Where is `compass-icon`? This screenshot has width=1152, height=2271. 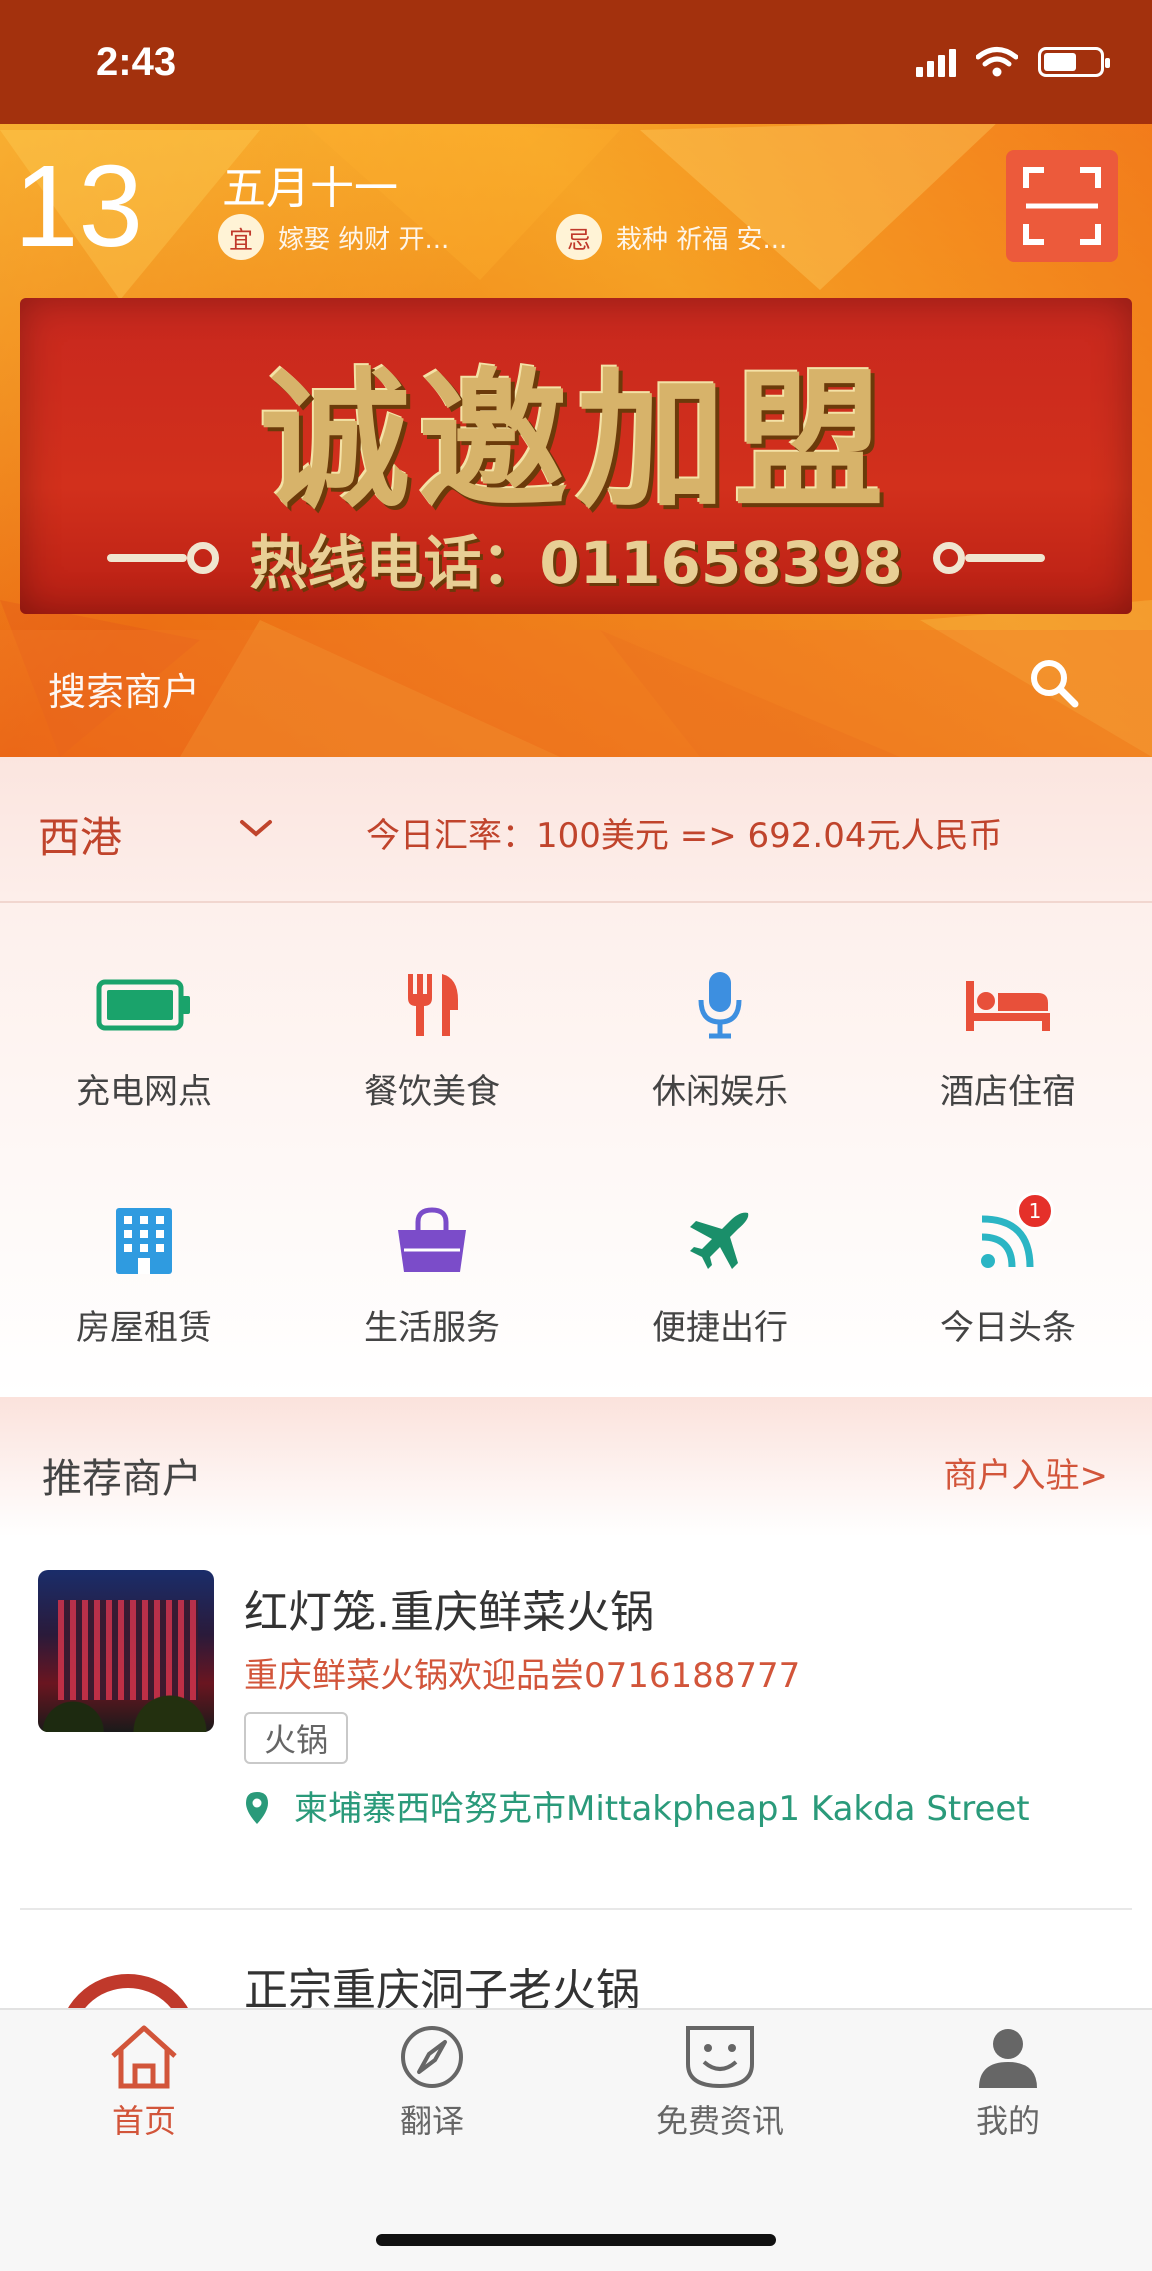
compass-icon is located at coordinates (432, 2057).